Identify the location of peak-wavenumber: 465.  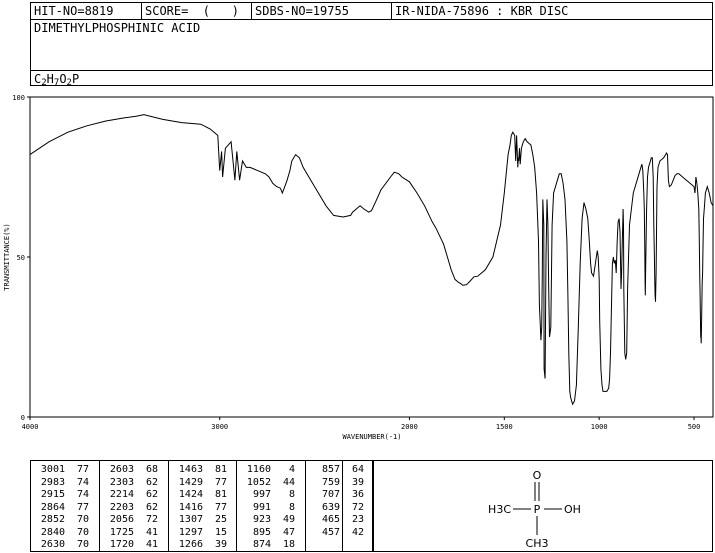
(330, 519).